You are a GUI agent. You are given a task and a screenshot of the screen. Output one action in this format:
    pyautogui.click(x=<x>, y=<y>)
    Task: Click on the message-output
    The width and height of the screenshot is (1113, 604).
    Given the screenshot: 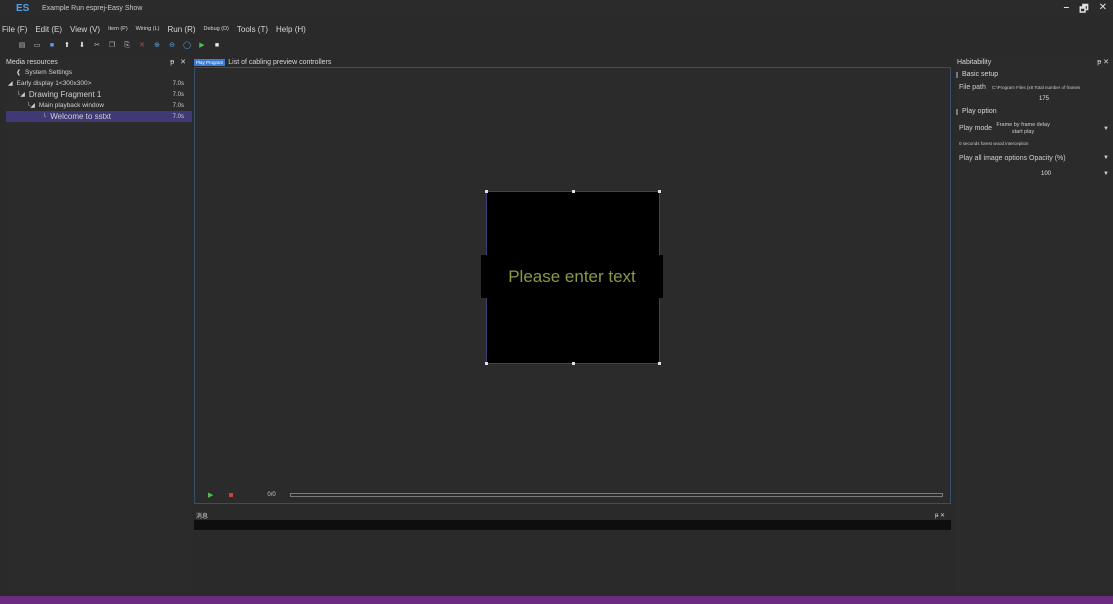 What is the action you would take?
    pyautogui.click(x=572, y=525)
    